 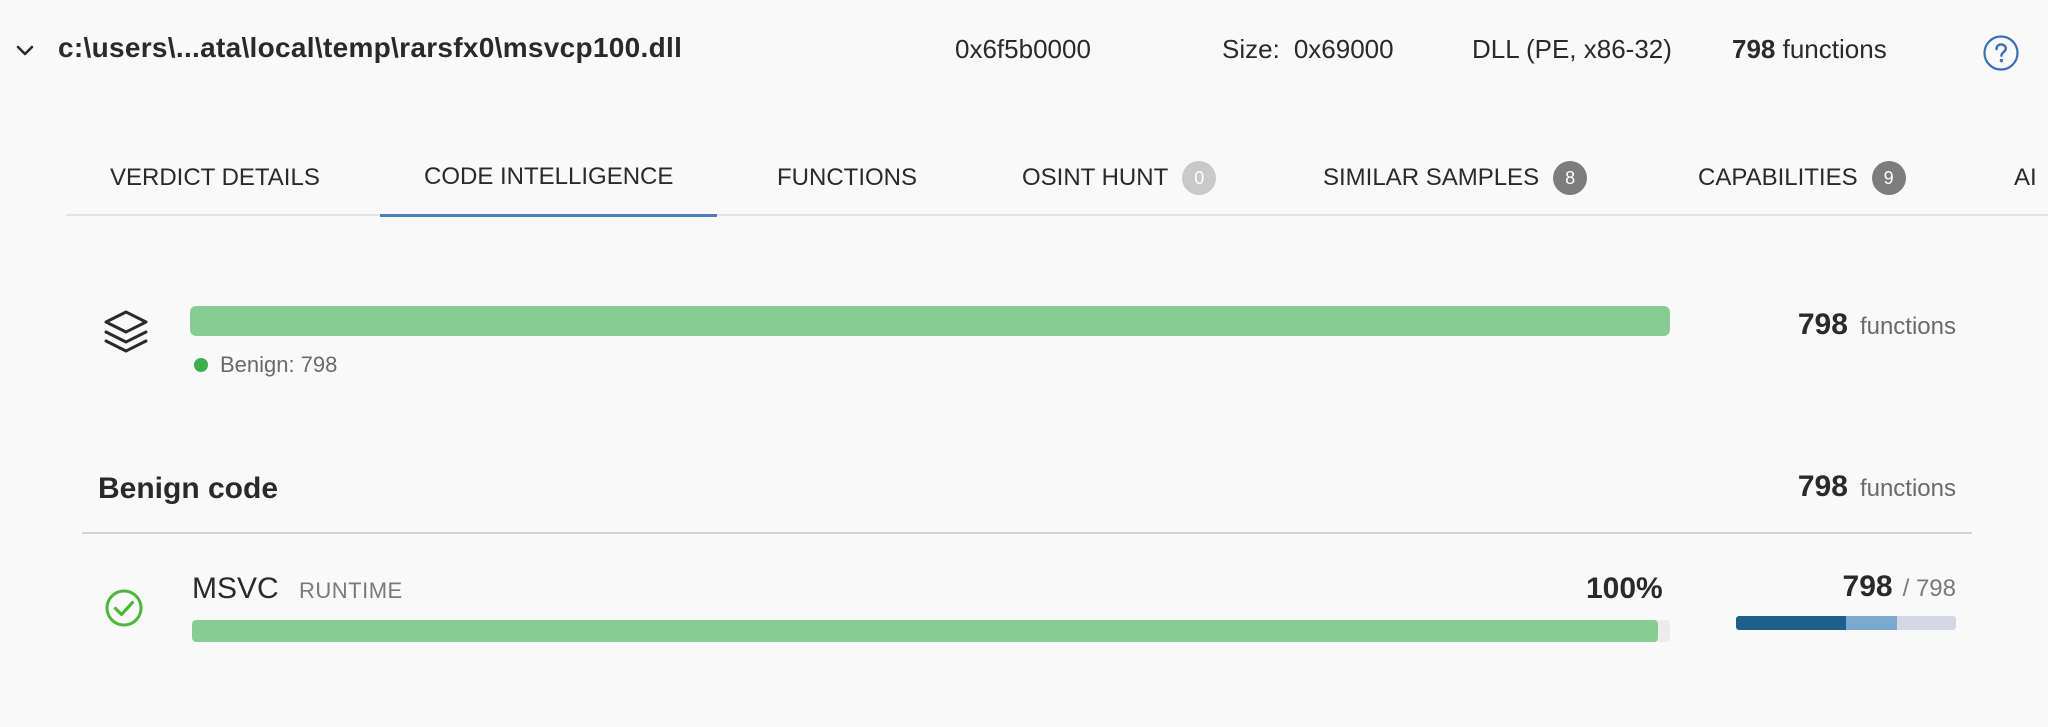 I want to click on tab-count-badge: 0, so click(x=1199, y=178).